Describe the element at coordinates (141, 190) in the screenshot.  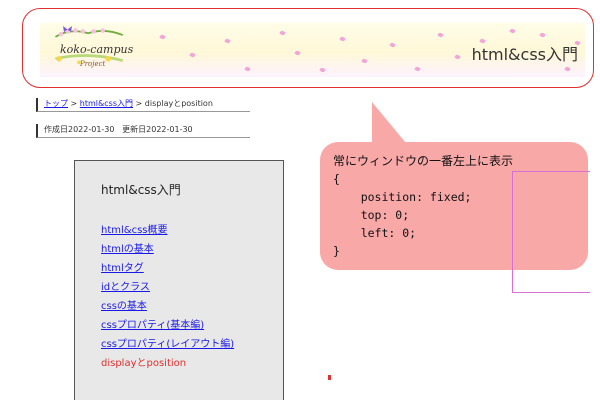
I see `sidebar-title: html&css入門` at that location.